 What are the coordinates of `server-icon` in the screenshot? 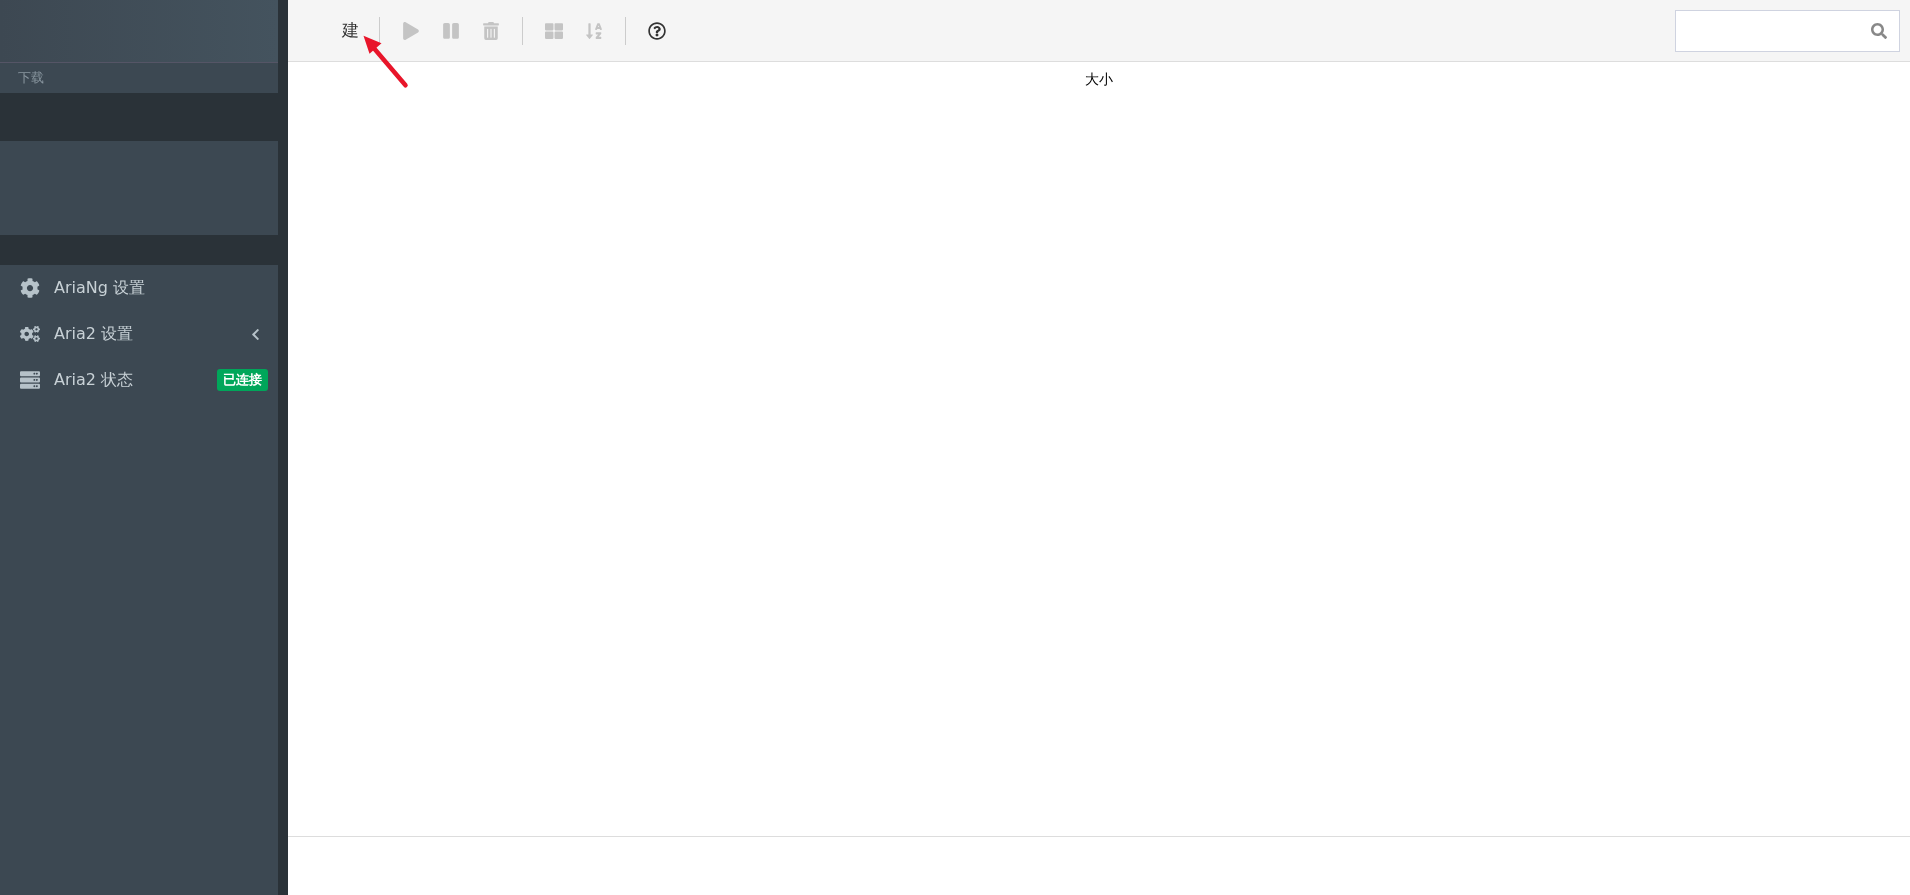 It's located at (31, 380).